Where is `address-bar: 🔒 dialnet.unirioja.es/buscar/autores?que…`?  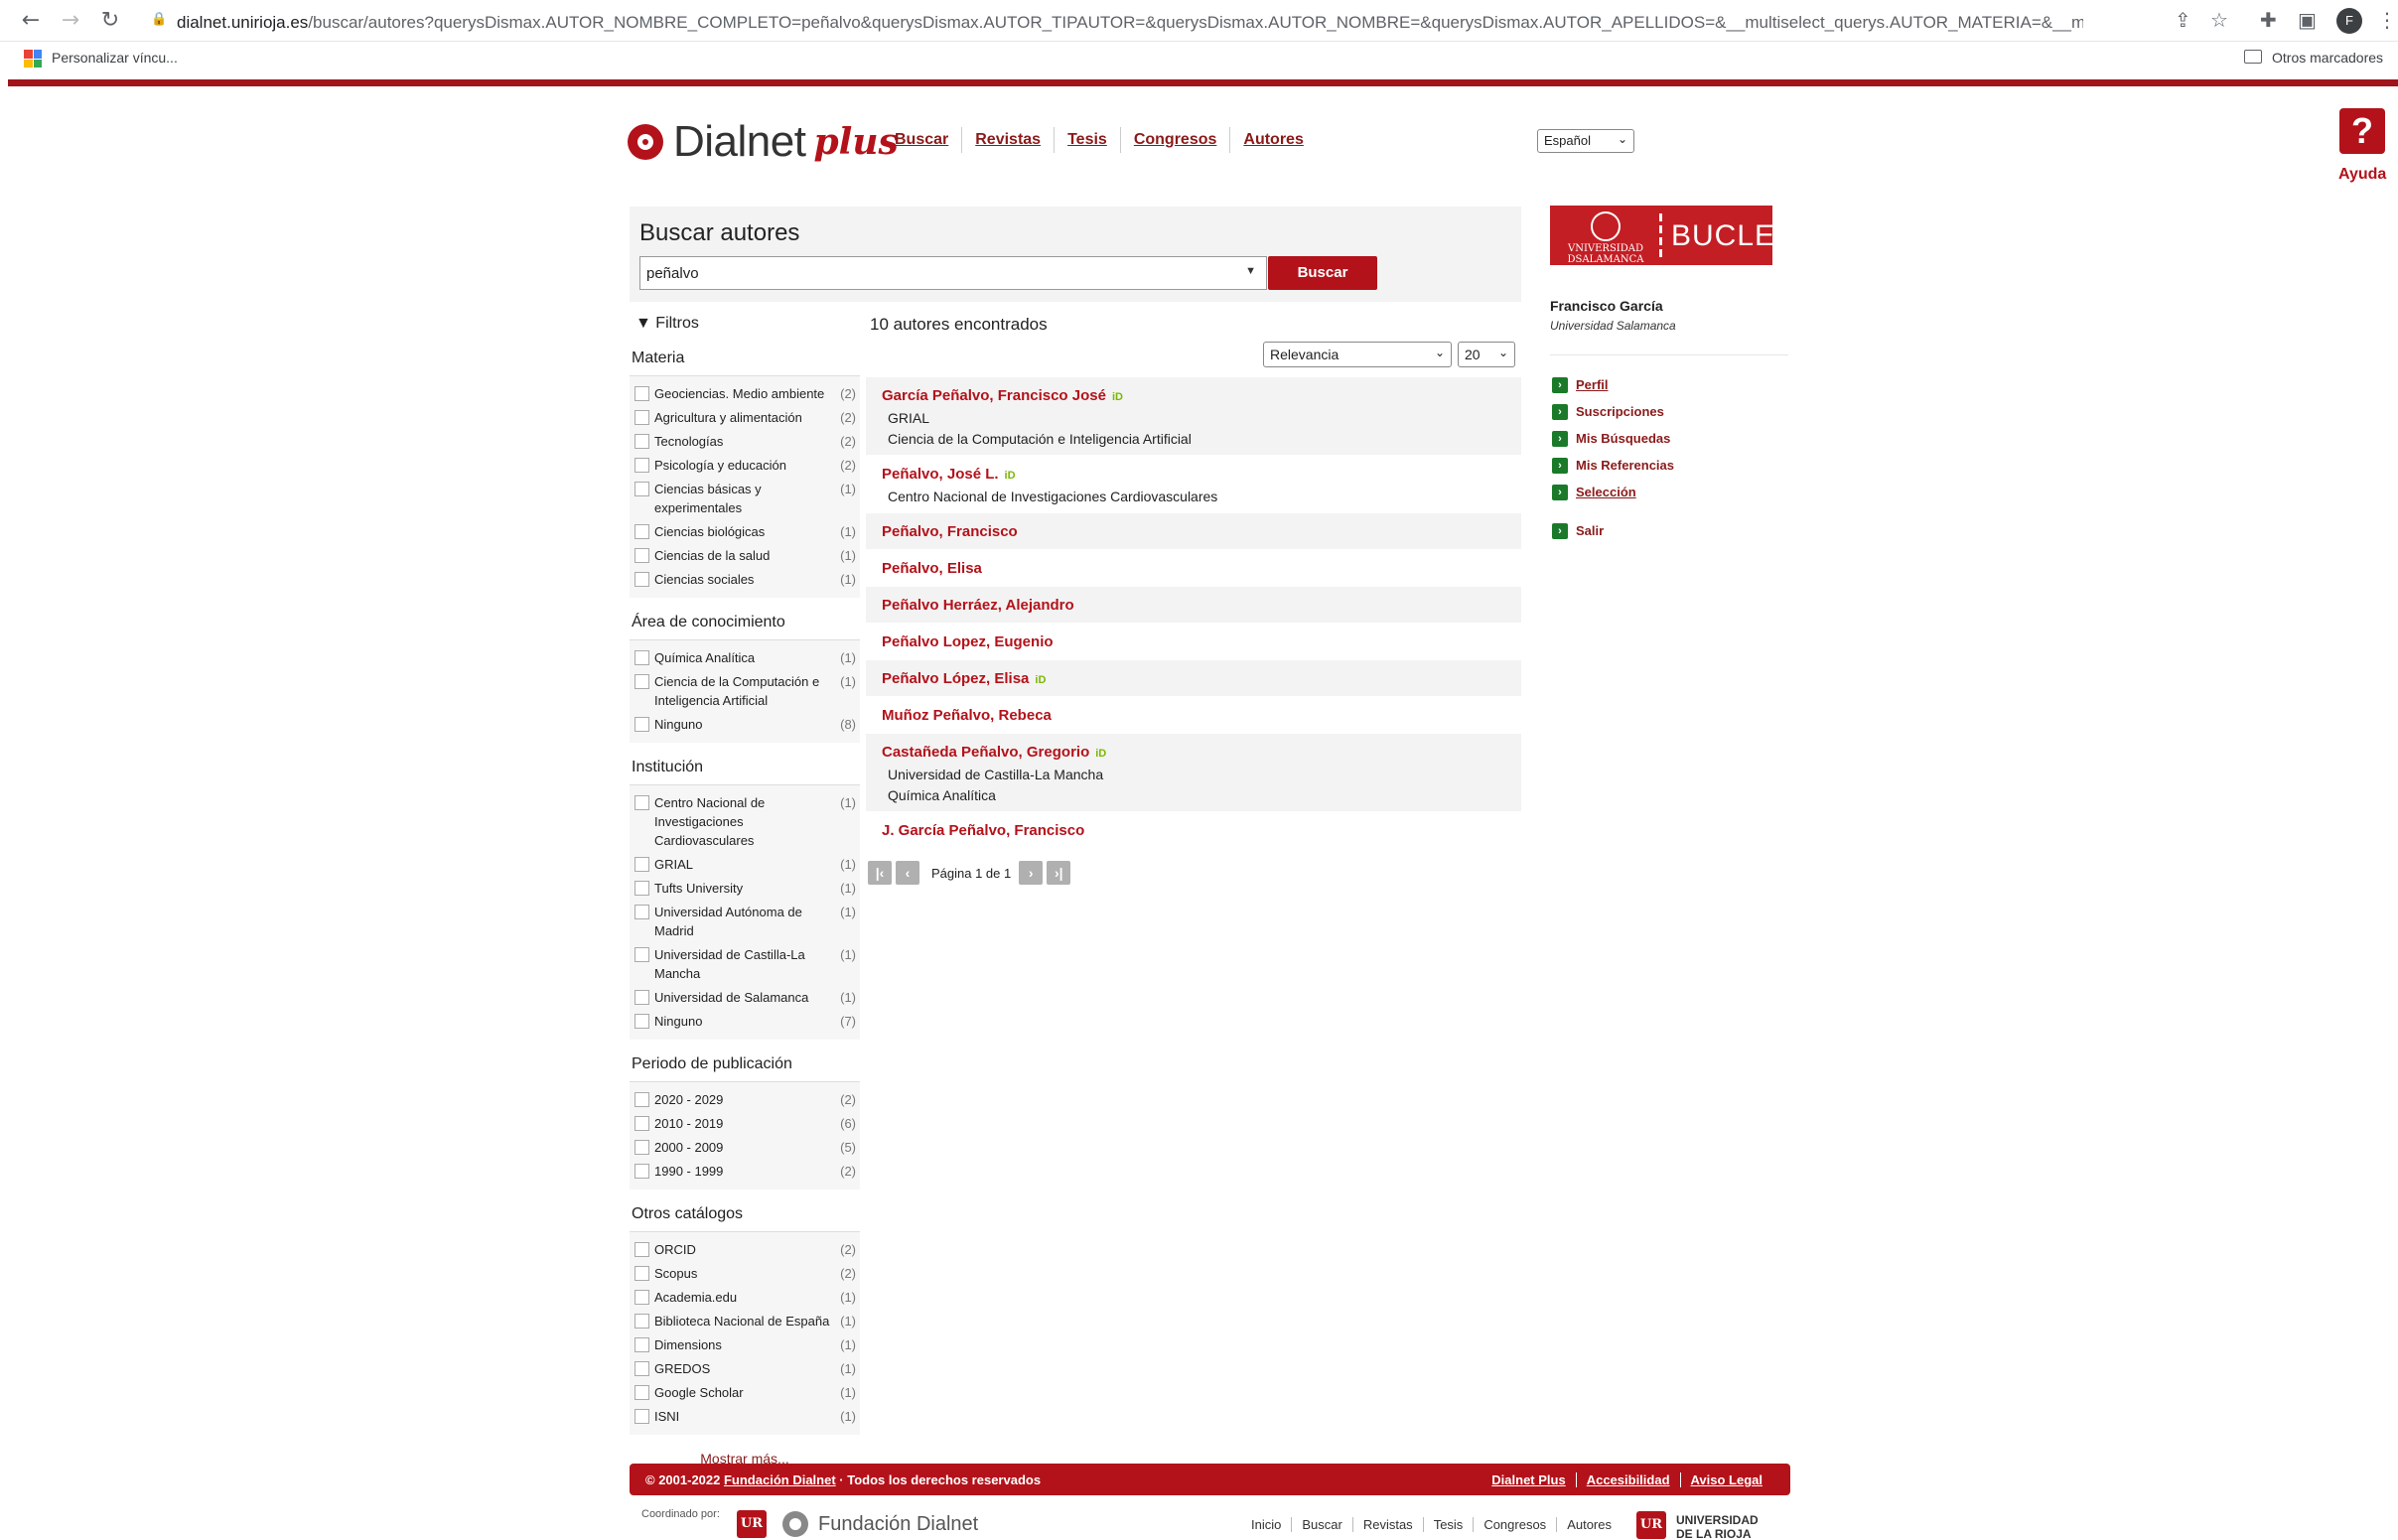
address-bar: 🔒 dialnet.unirioja.es/buscar/autores?que… is located at coordinates (1157, 21).